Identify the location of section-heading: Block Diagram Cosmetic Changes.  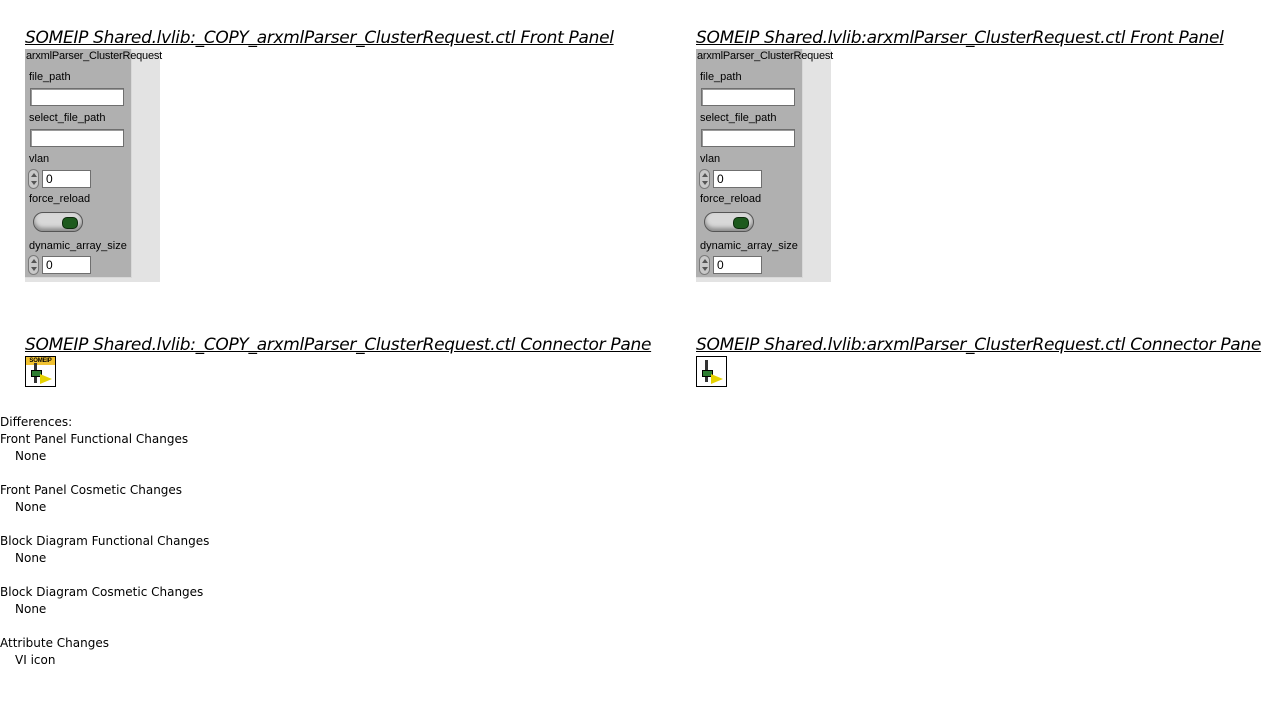
(102, 592).